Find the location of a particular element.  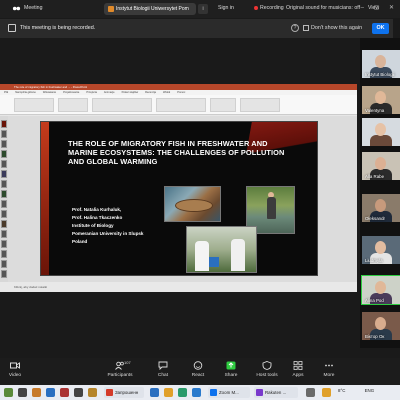

language-indicator: ENG is located at coordinates (370, 390).